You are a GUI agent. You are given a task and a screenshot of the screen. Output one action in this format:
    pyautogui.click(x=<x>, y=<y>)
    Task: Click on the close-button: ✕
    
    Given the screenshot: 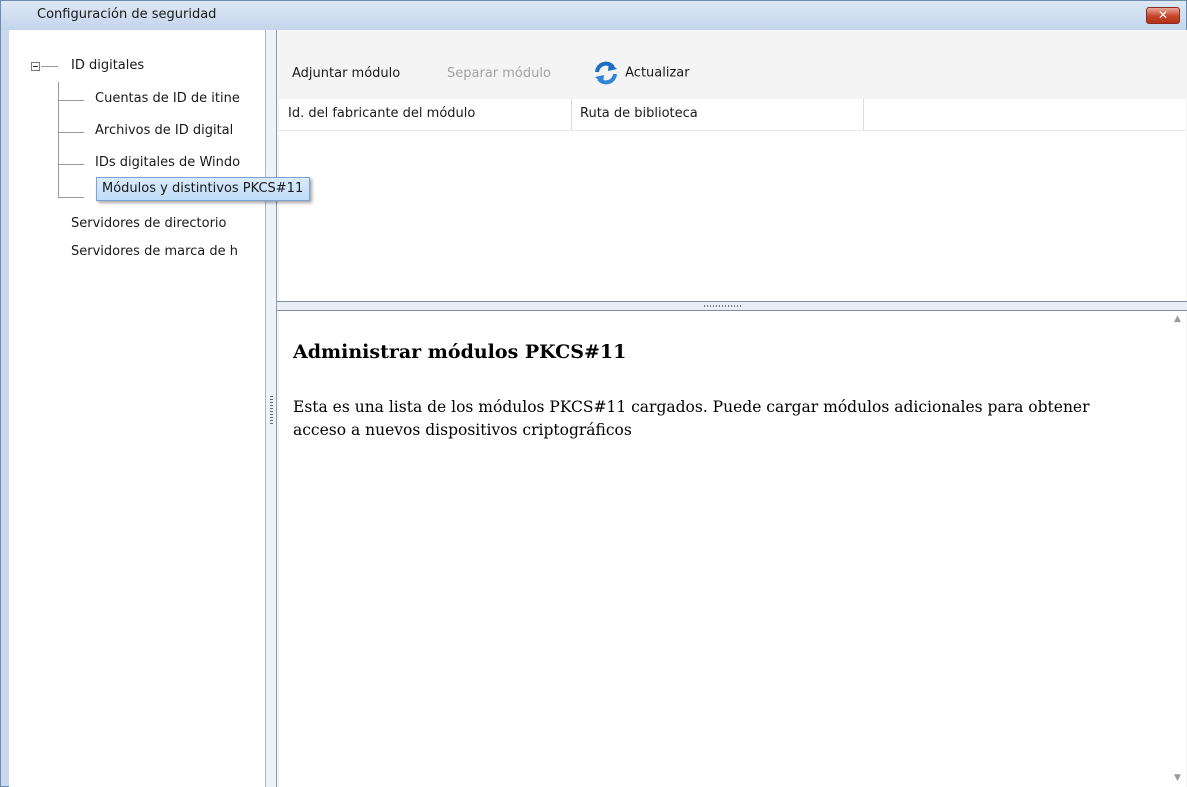 What is the action you would take?
    pyautogui.click(x=1163, y=15)
    